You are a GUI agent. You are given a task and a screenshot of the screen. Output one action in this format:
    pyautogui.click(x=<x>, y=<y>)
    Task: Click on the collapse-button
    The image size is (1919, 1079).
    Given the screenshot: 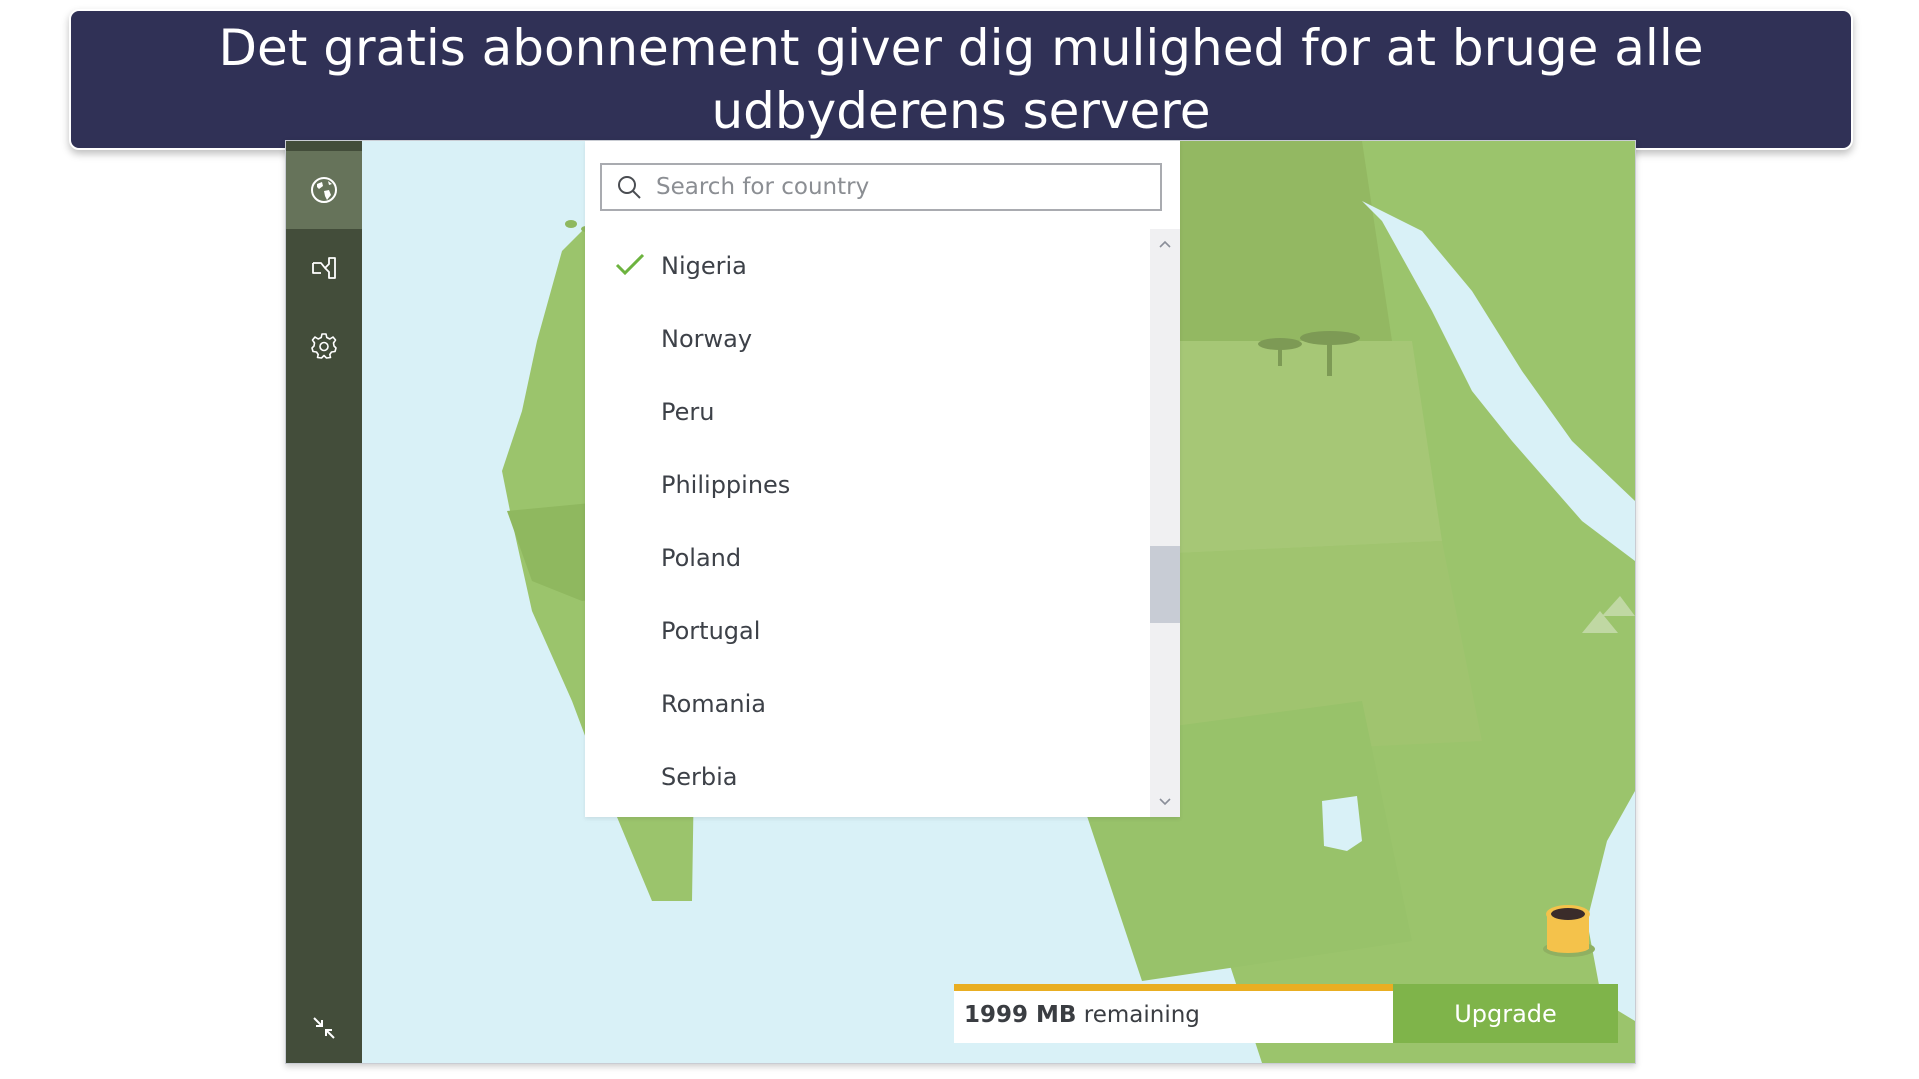 What is the action you would take?
    pyautogui.click(x=324, y=1028)
    